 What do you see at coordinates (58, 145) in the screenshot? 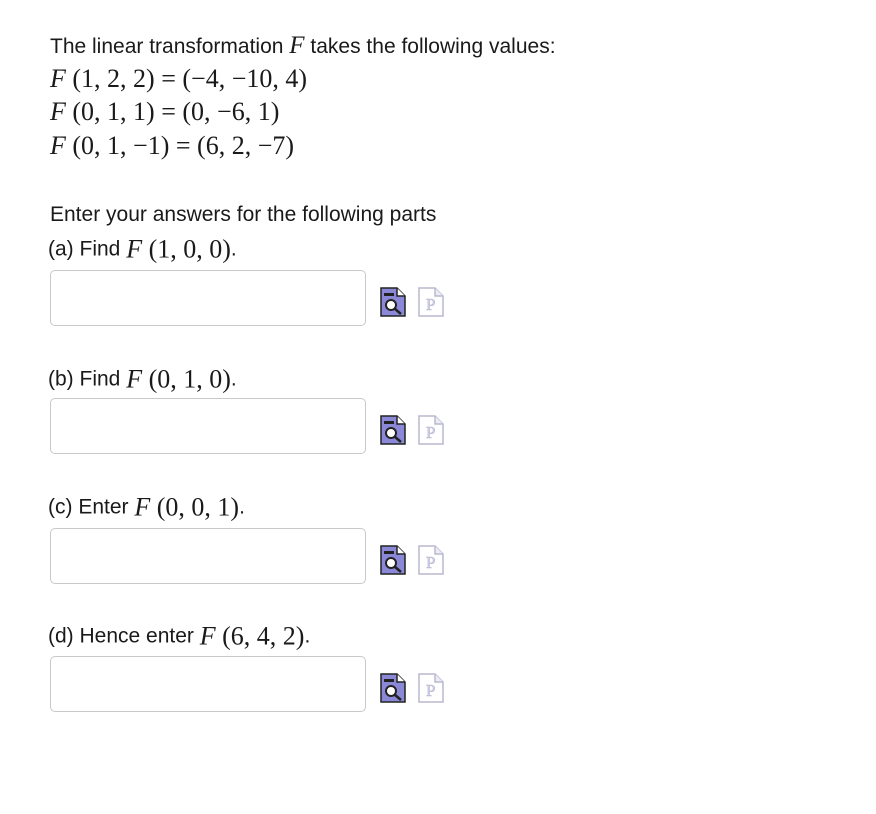
I see `given-func-3: F` at bounding box center [58, 145].